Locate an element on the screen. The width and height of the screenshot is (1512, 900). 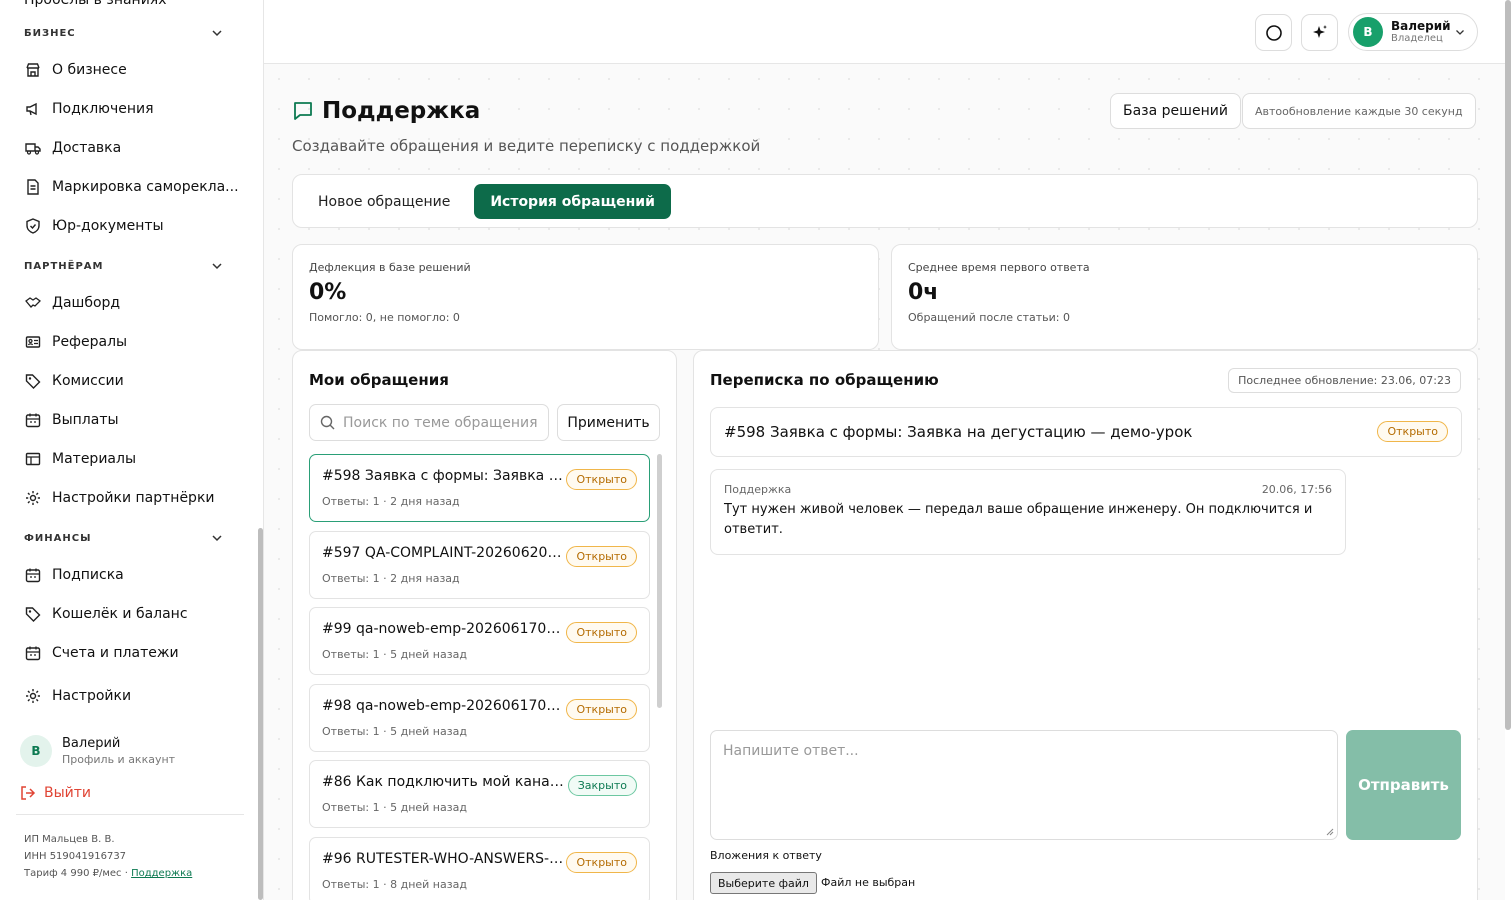
sidebar-item-label: Дашборд is located at coordinates (86, 302).